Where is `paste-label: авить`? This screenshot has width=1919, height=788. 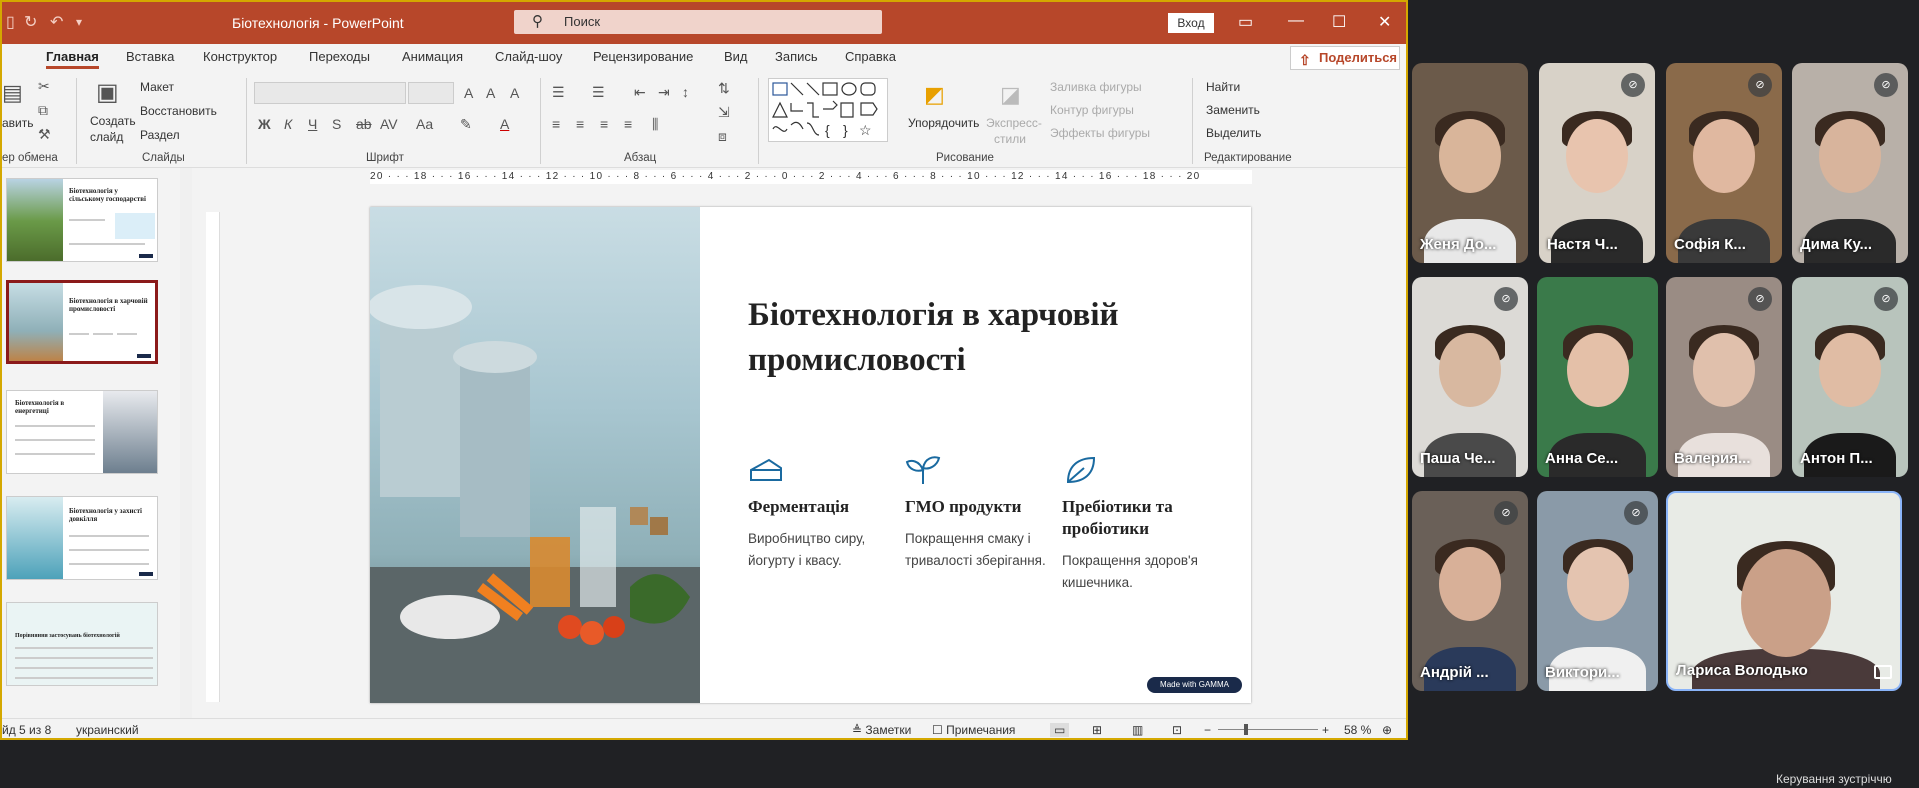
paste-label: авить is located at coordinates (18, 123).